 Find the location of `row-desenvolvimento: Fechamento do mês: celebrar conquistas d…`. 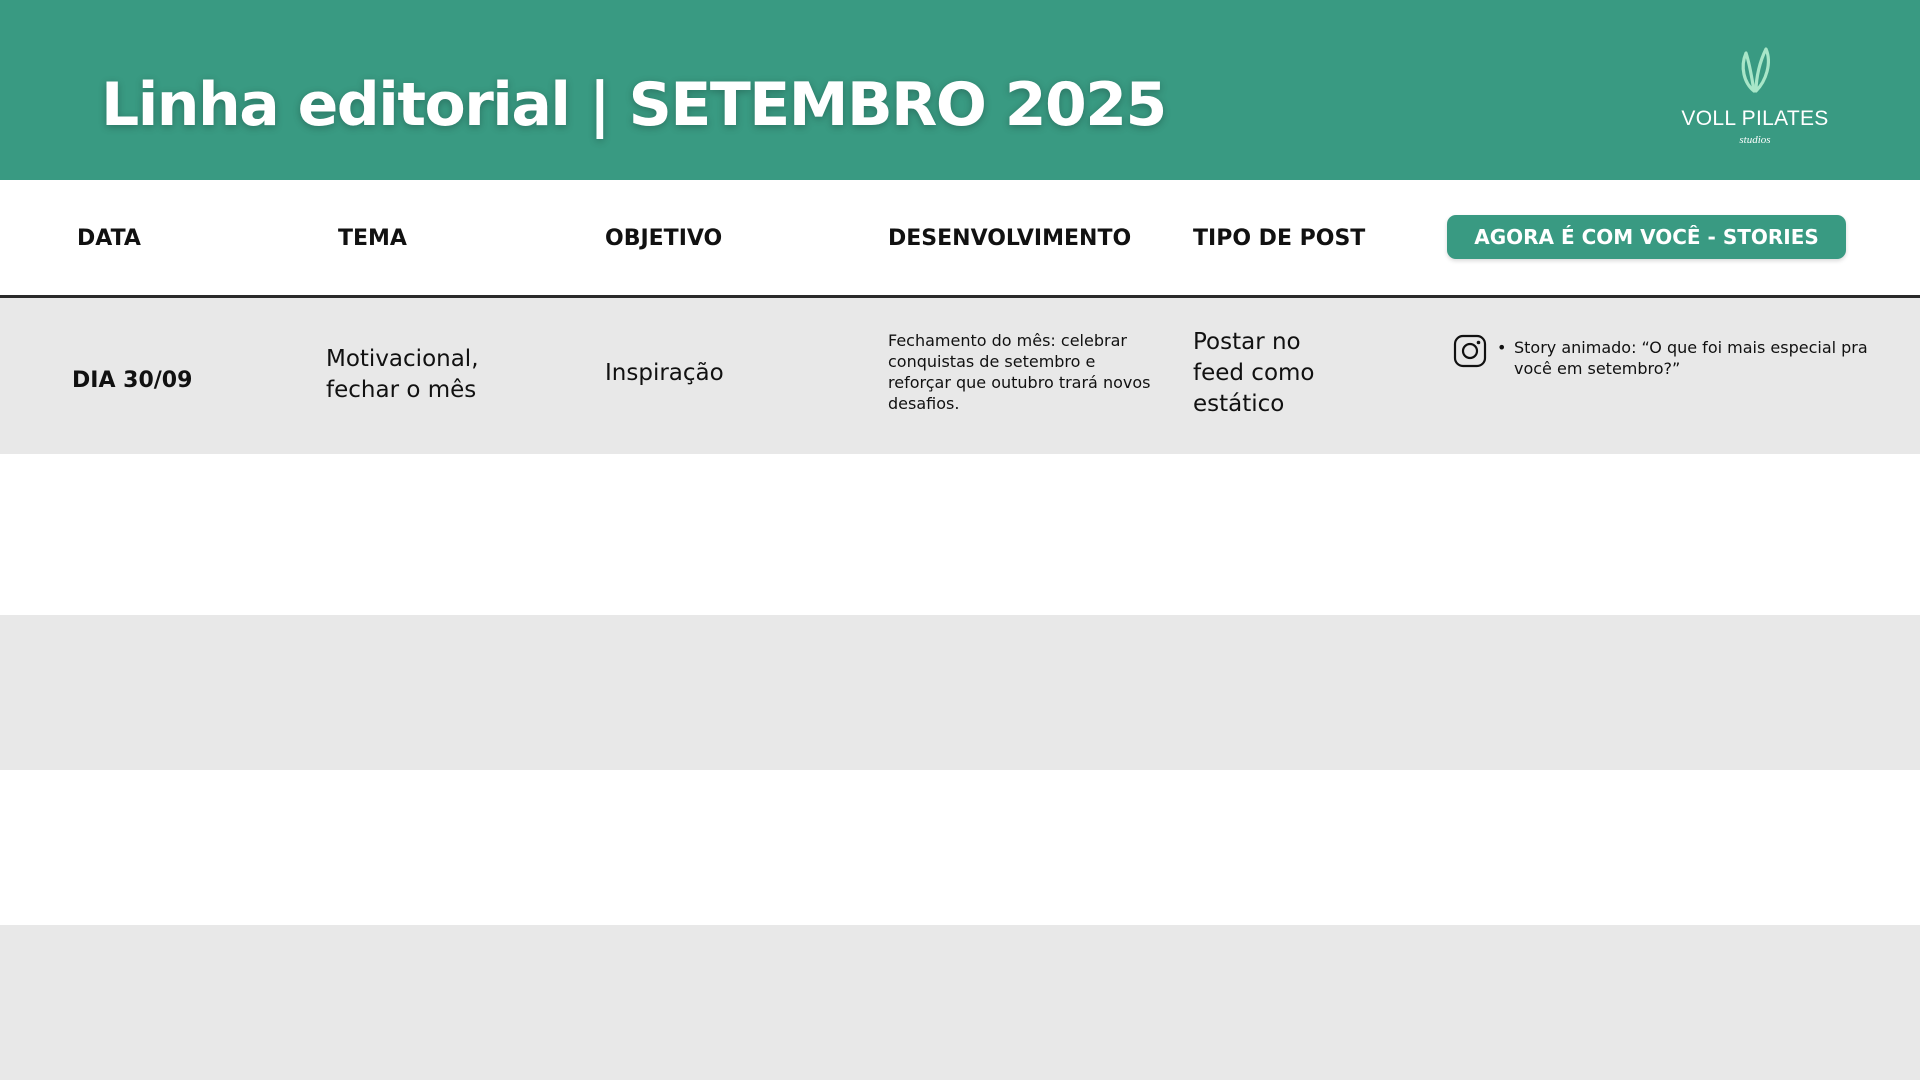

row-desenvolvimento: Fechamento do mês: celebrar conquistas d… is located at coordinates (1019, 372).